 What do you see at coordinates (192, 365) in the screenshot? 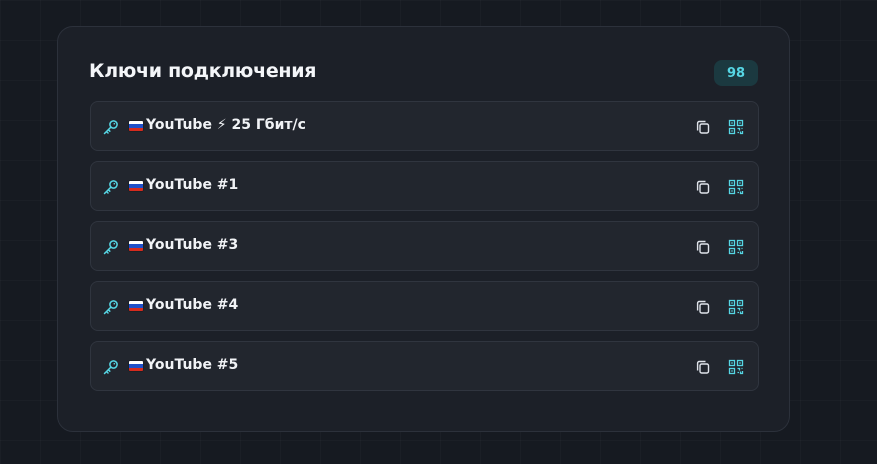
I see `key-name: YouTube #5` at bounding box center [192, 365].